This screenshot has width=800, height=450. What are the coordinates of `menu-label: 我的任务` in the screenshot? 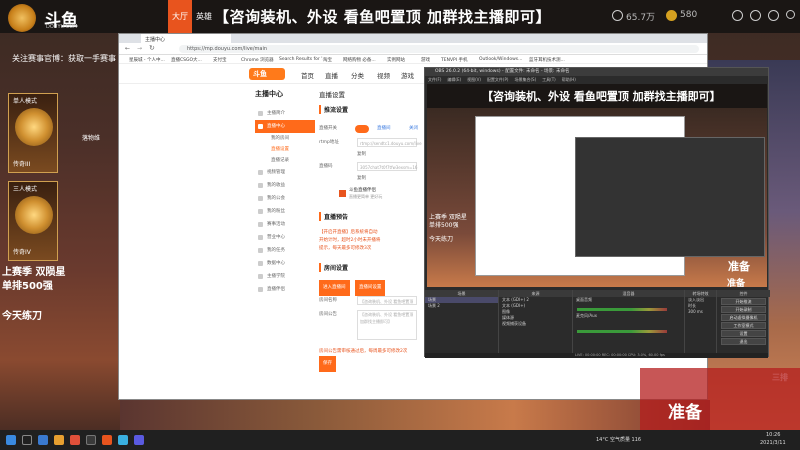 It's located at (276, 250).